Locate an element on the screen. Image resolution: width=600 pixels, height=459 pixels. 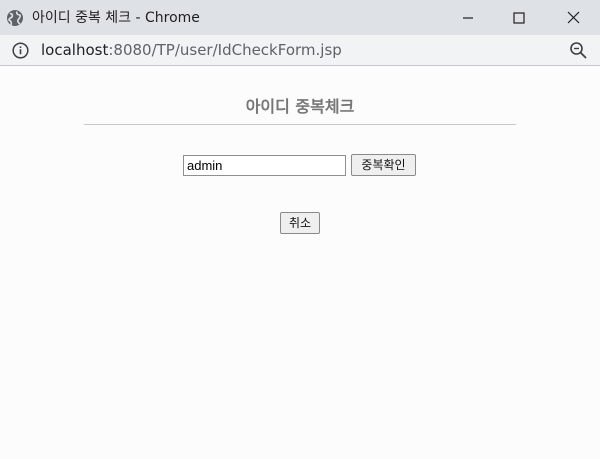
duplicate-check-button: 중복확인 is located at coordinates (383, 165).